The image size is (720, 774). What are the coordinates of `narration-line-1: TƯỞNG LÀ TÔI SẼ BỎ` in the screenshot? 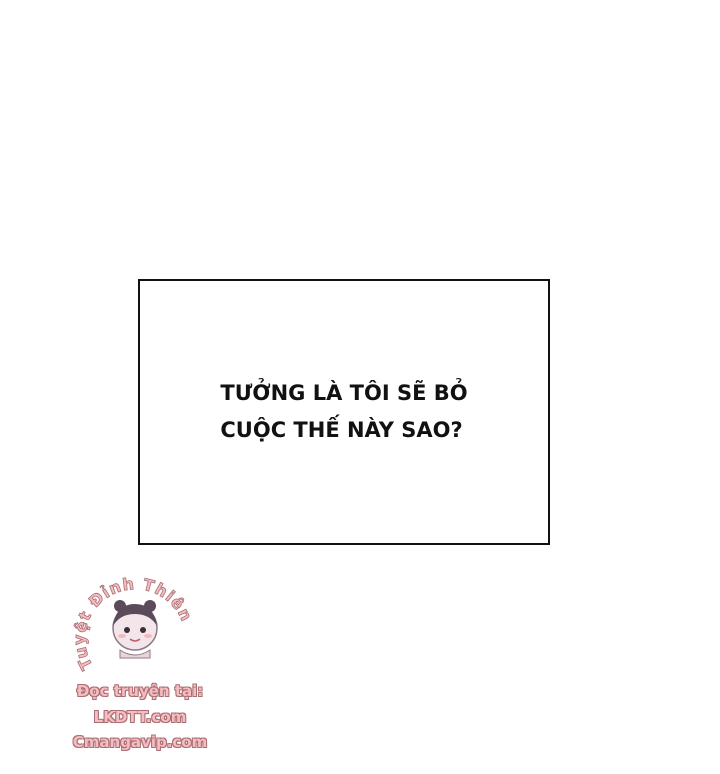 It's located at (344, 393).